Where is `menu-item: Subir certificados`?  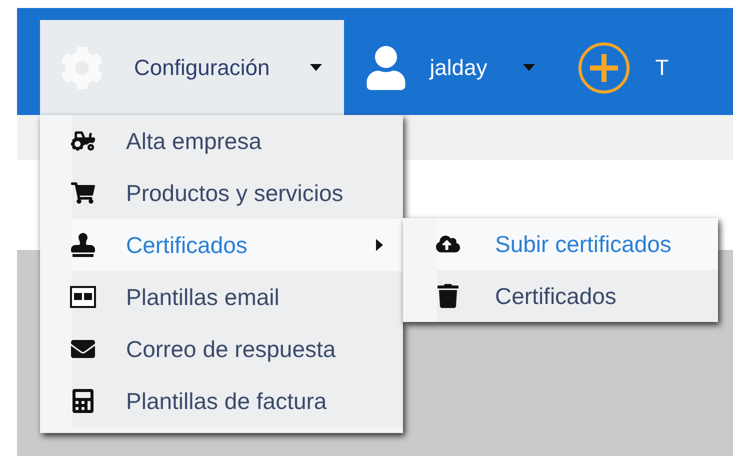
menu-item: Subir certificados is located at coordinates (577, 244).